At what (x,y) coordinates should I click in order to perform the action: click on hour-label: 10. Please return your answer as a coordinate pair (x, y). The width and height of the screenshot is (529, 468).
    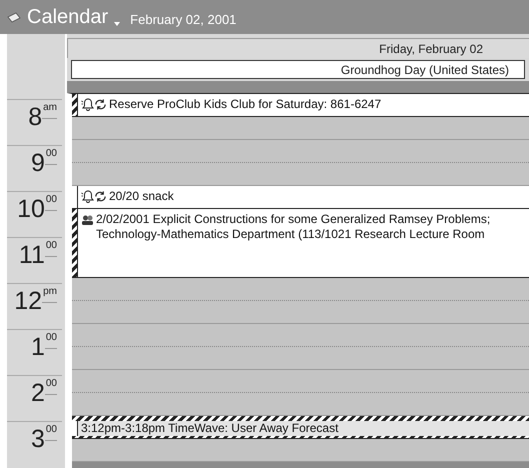
    Looking at the image, I should click on (31, 209).